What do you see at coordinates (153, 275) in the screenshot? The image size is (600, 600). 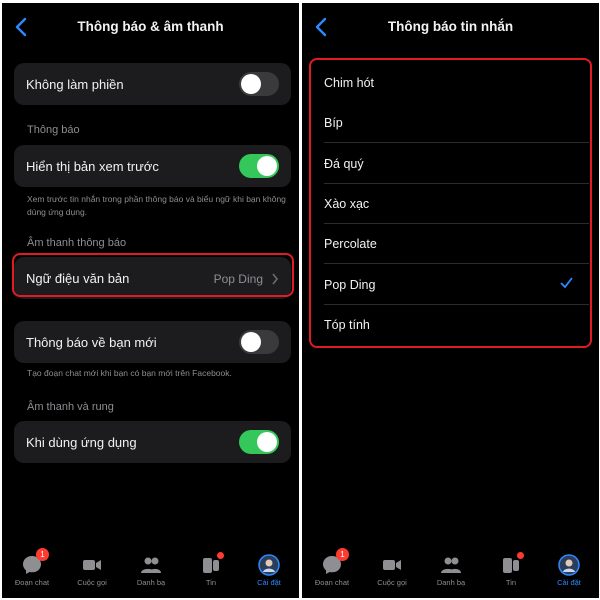 I see `highlight-box` at bounding box center [153, 275].